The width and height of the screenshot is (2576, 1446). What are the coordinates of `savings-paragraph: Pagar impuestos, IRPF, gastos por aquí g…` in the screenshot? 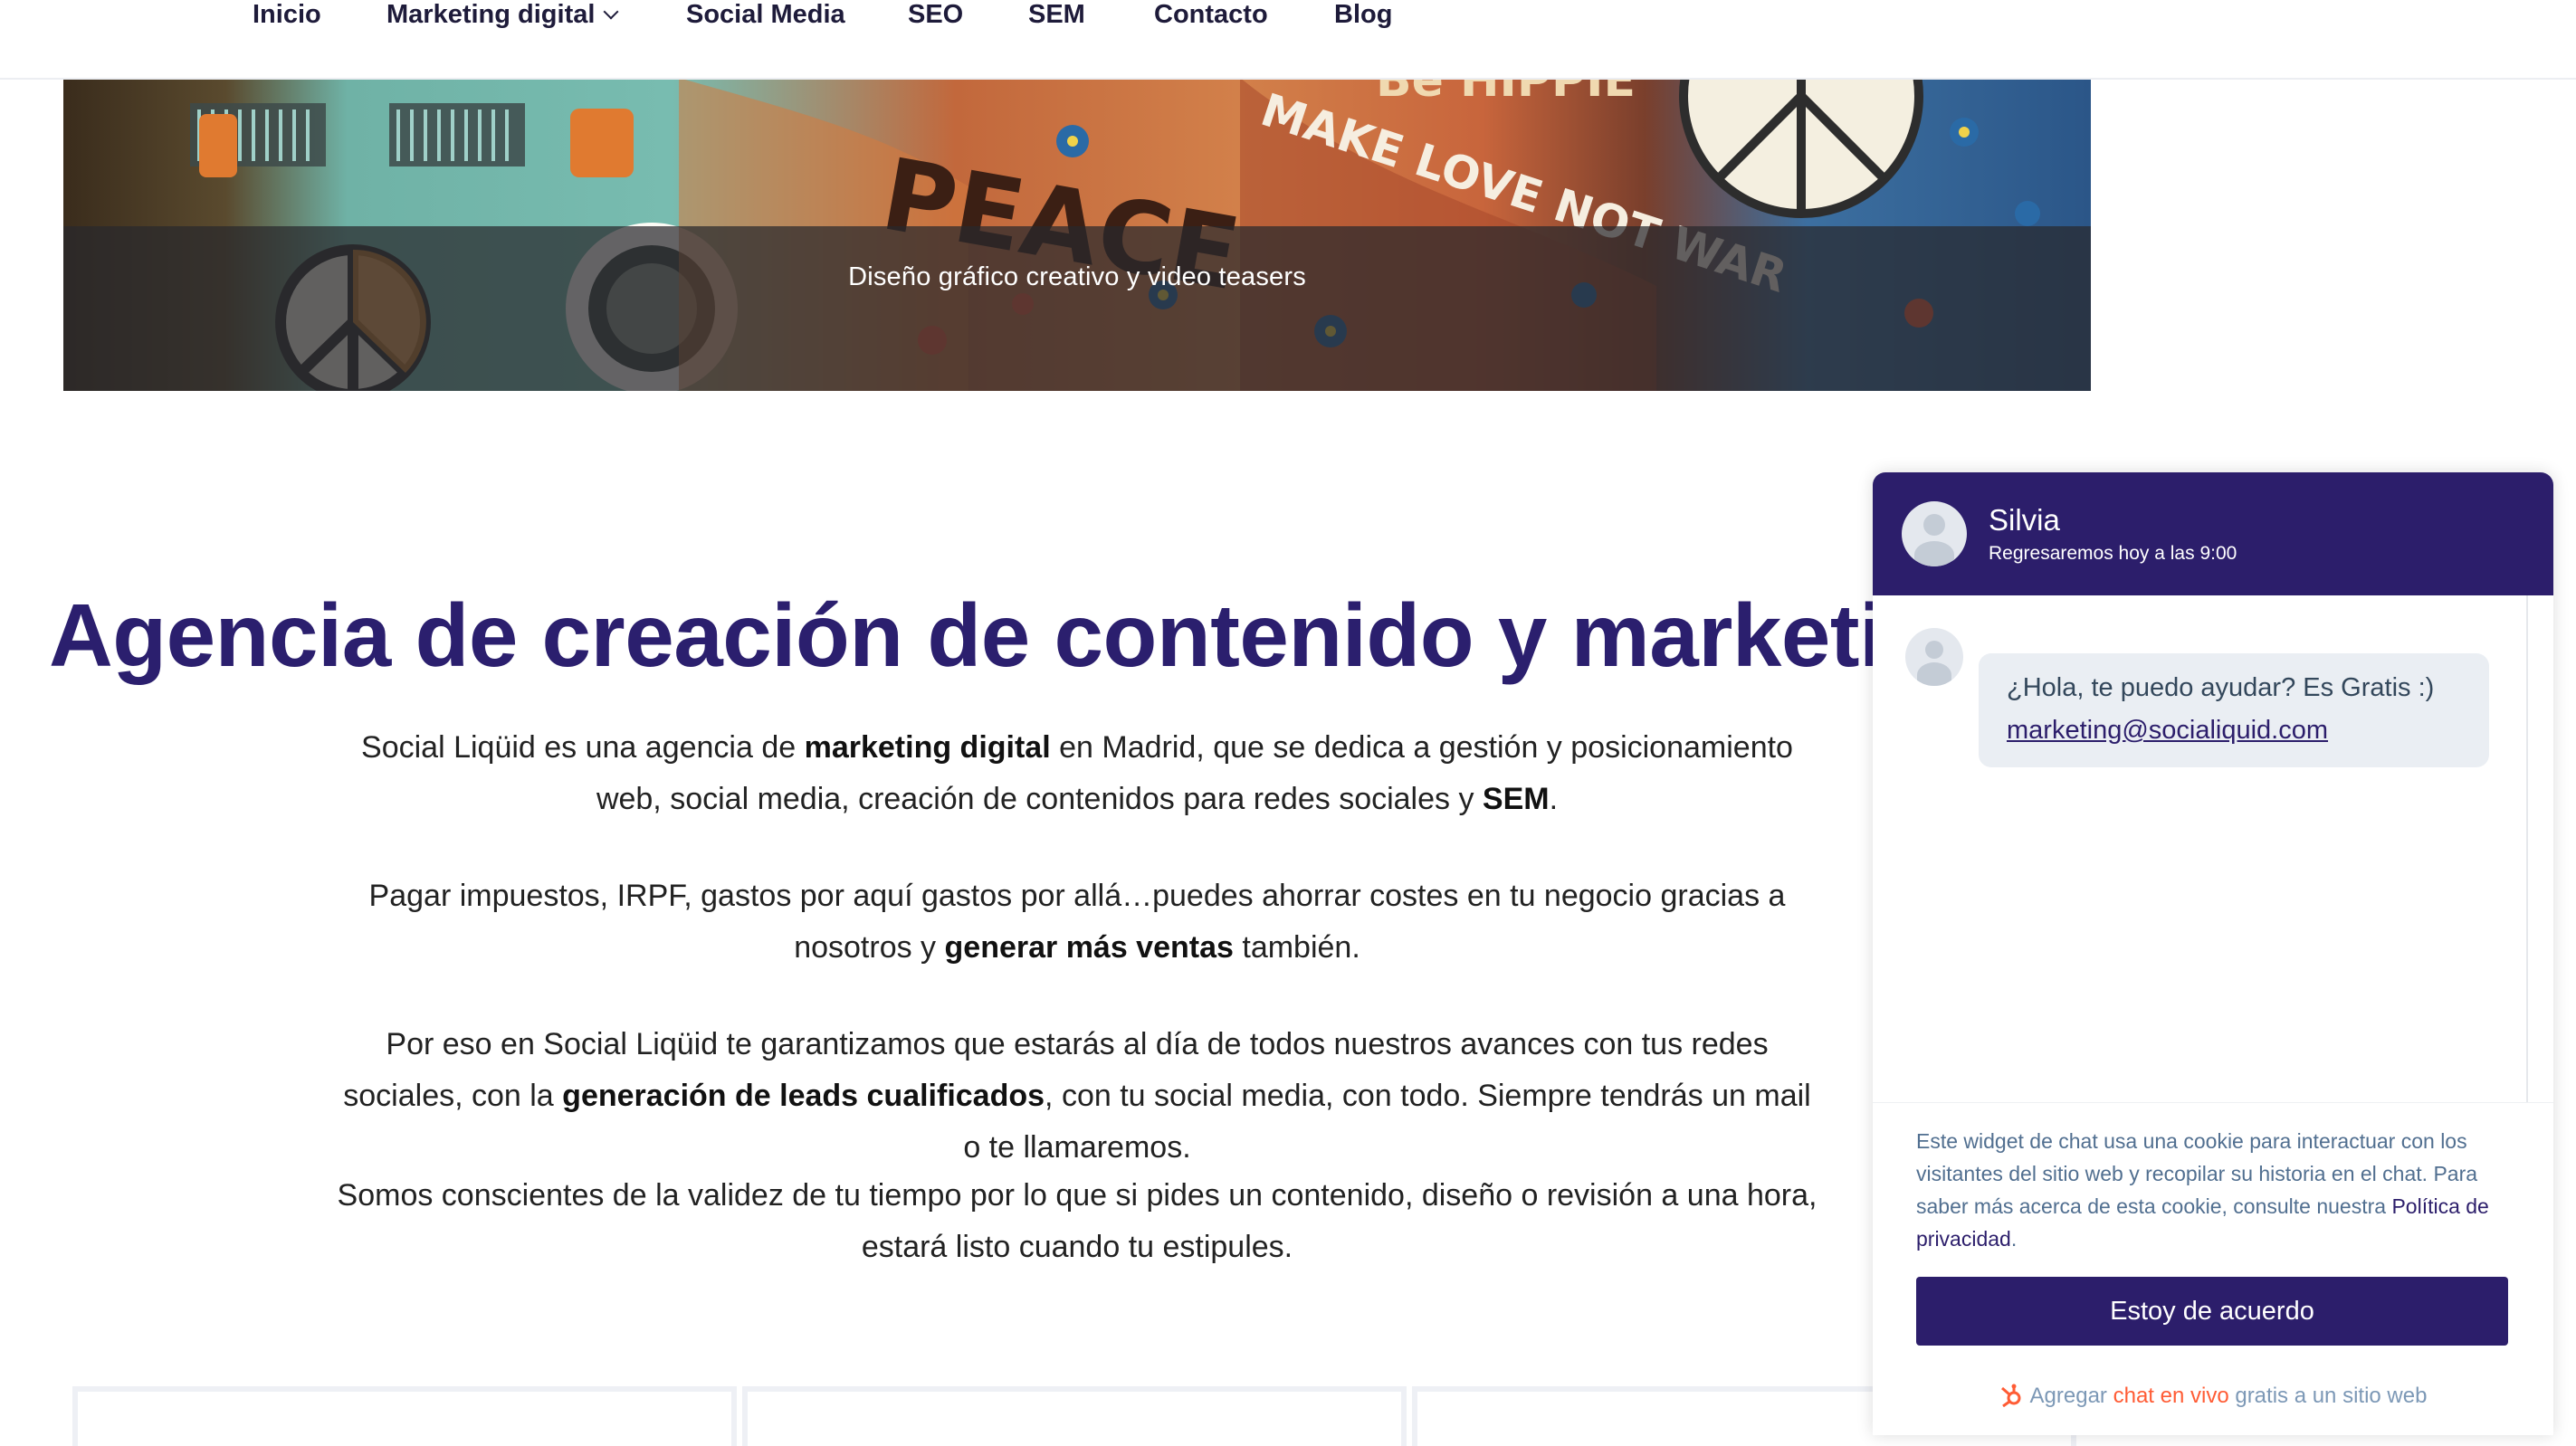 It's located at (1077, 922).